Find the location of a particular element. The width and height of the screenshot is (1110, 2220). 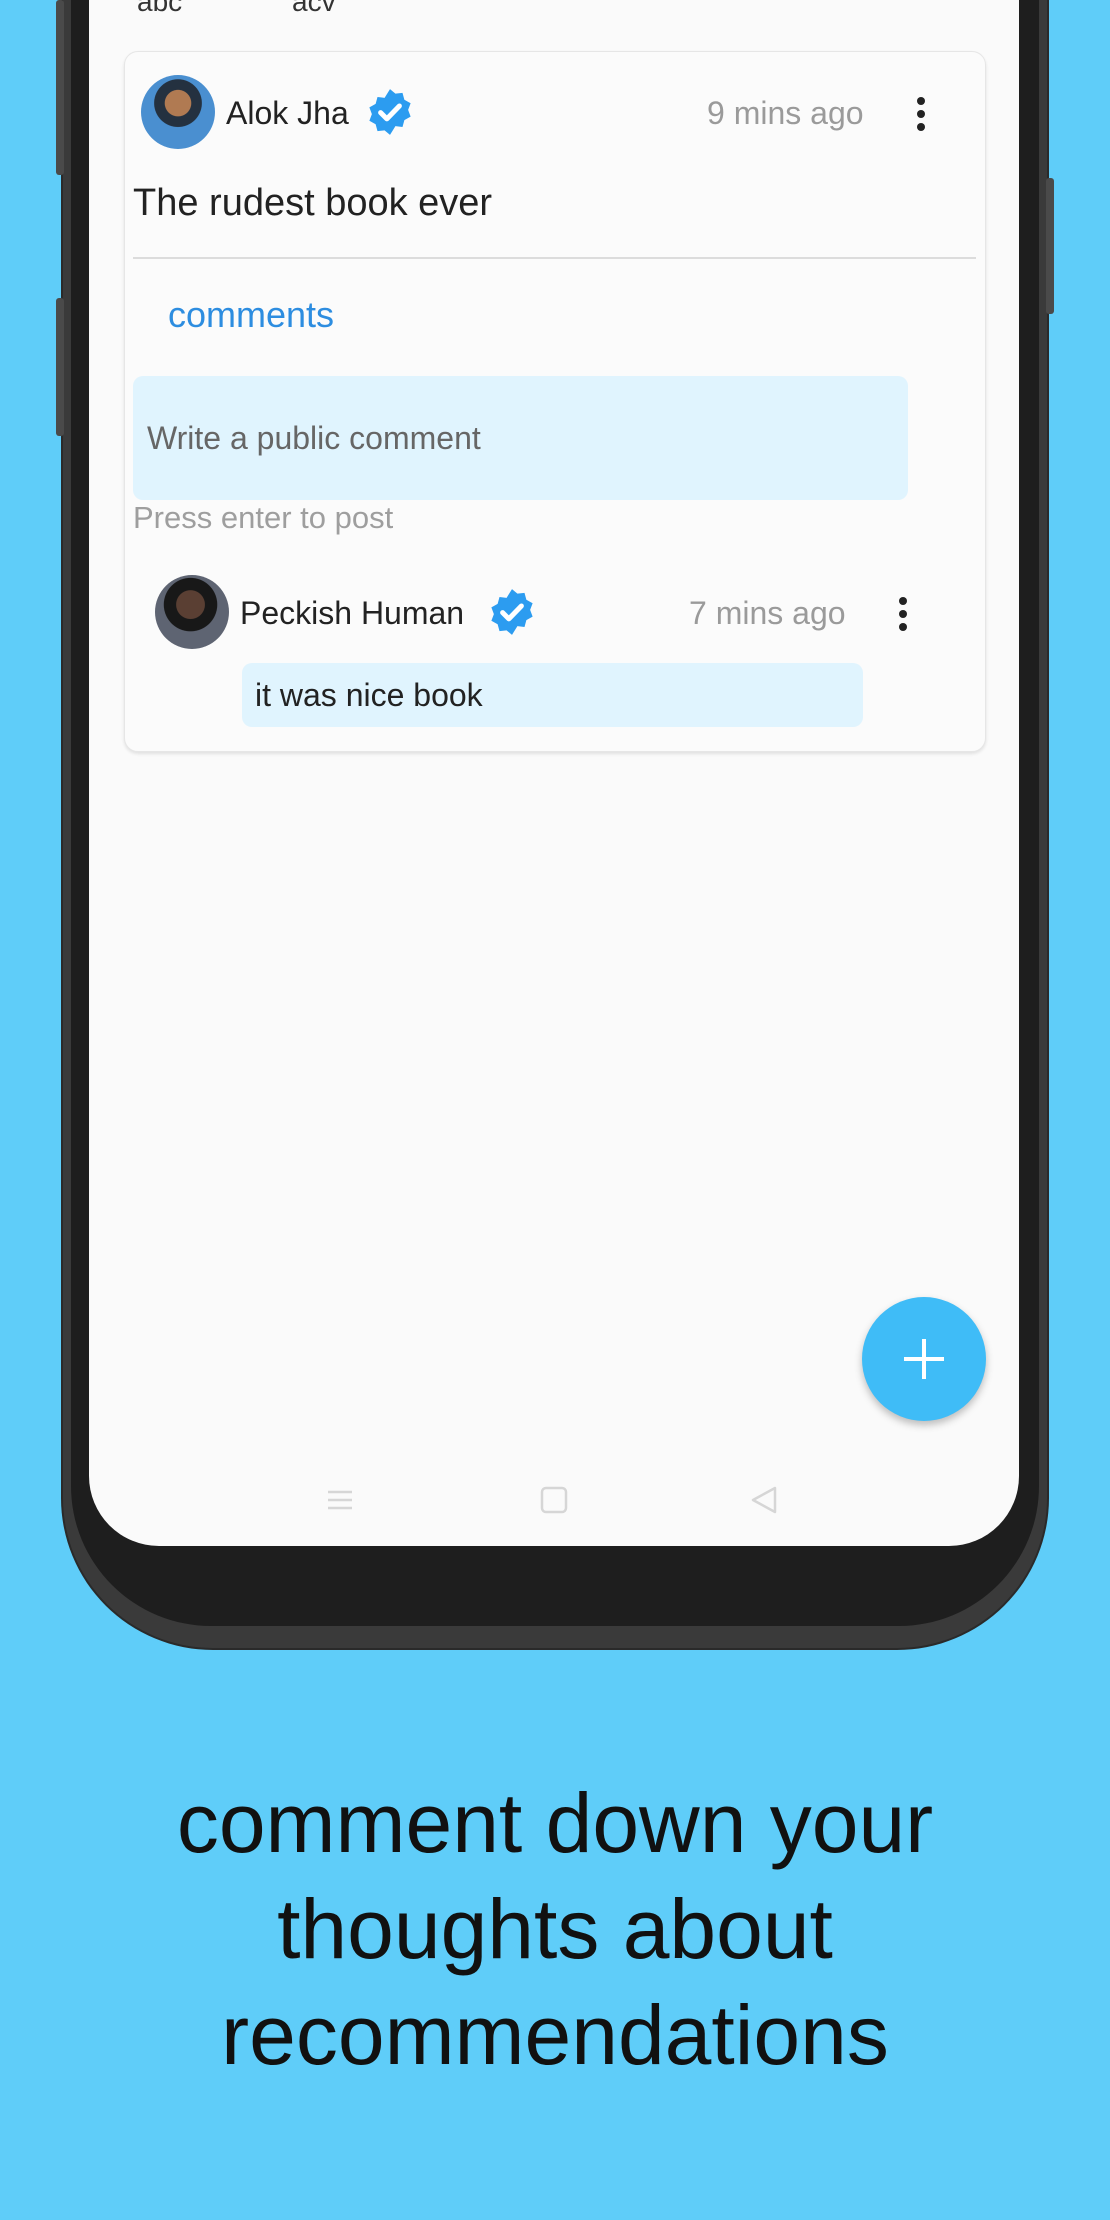

nav-back-icon is located at coordinates (764, 1500).